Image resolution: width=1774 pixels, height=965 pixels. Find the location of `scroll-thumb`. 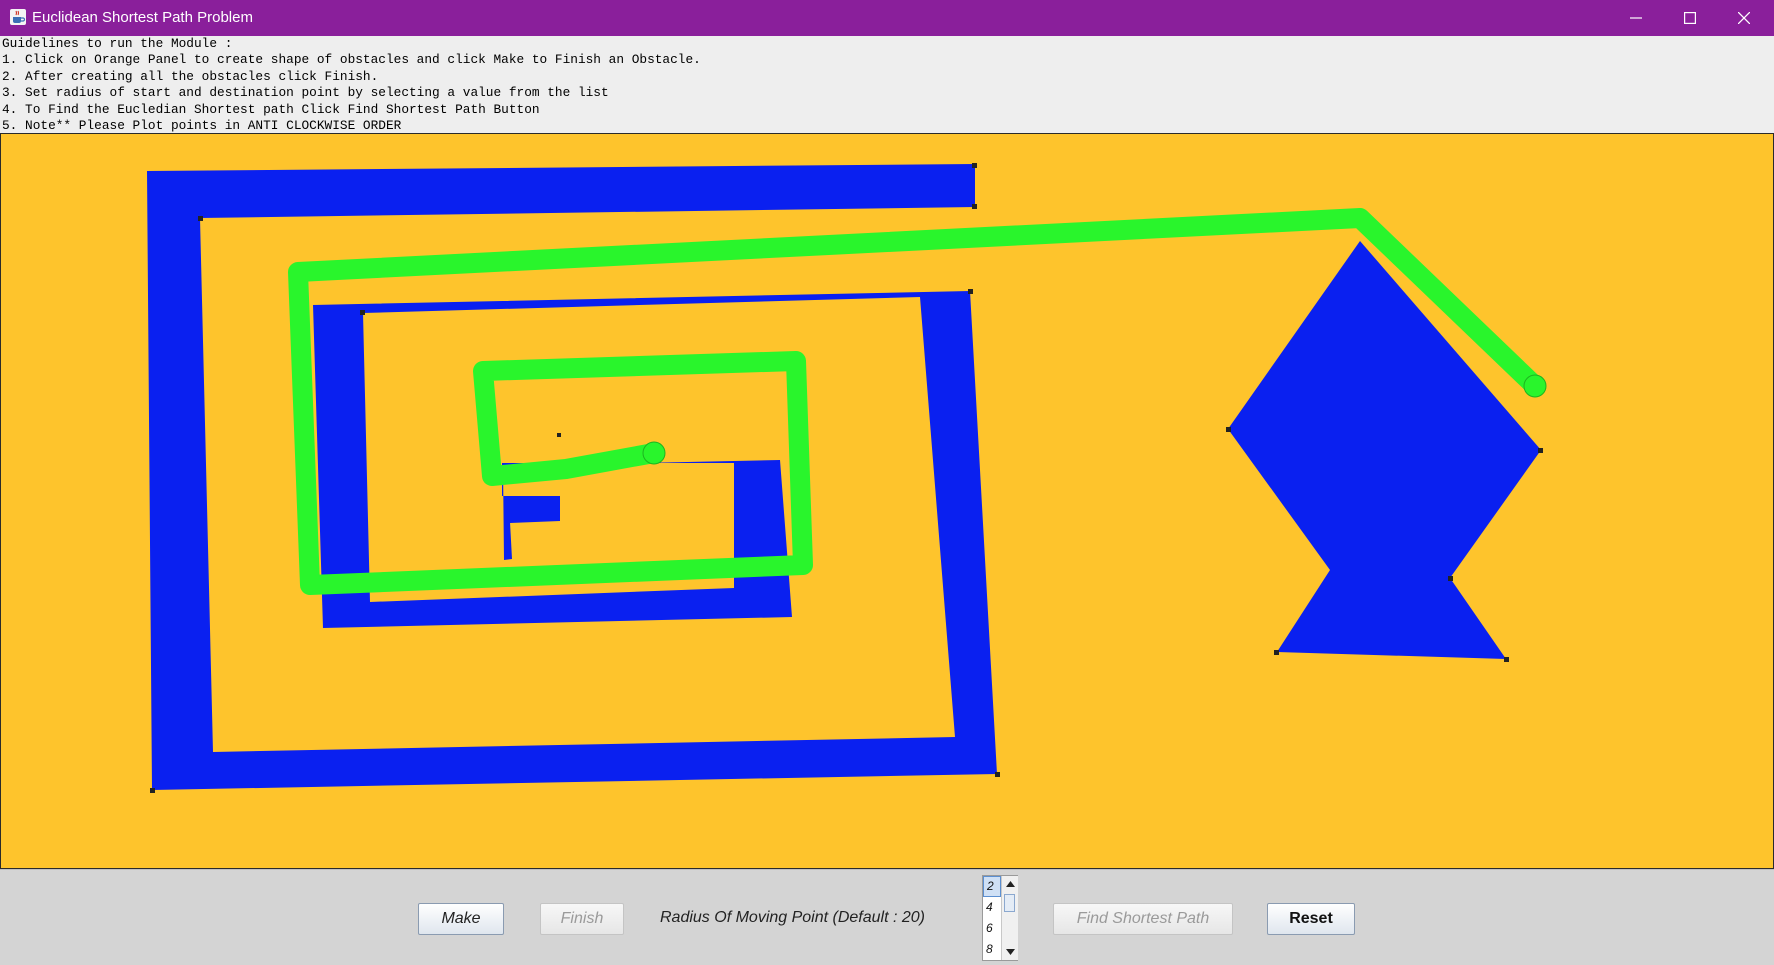

scroll-thumb is located at coordinates (1009, 903).